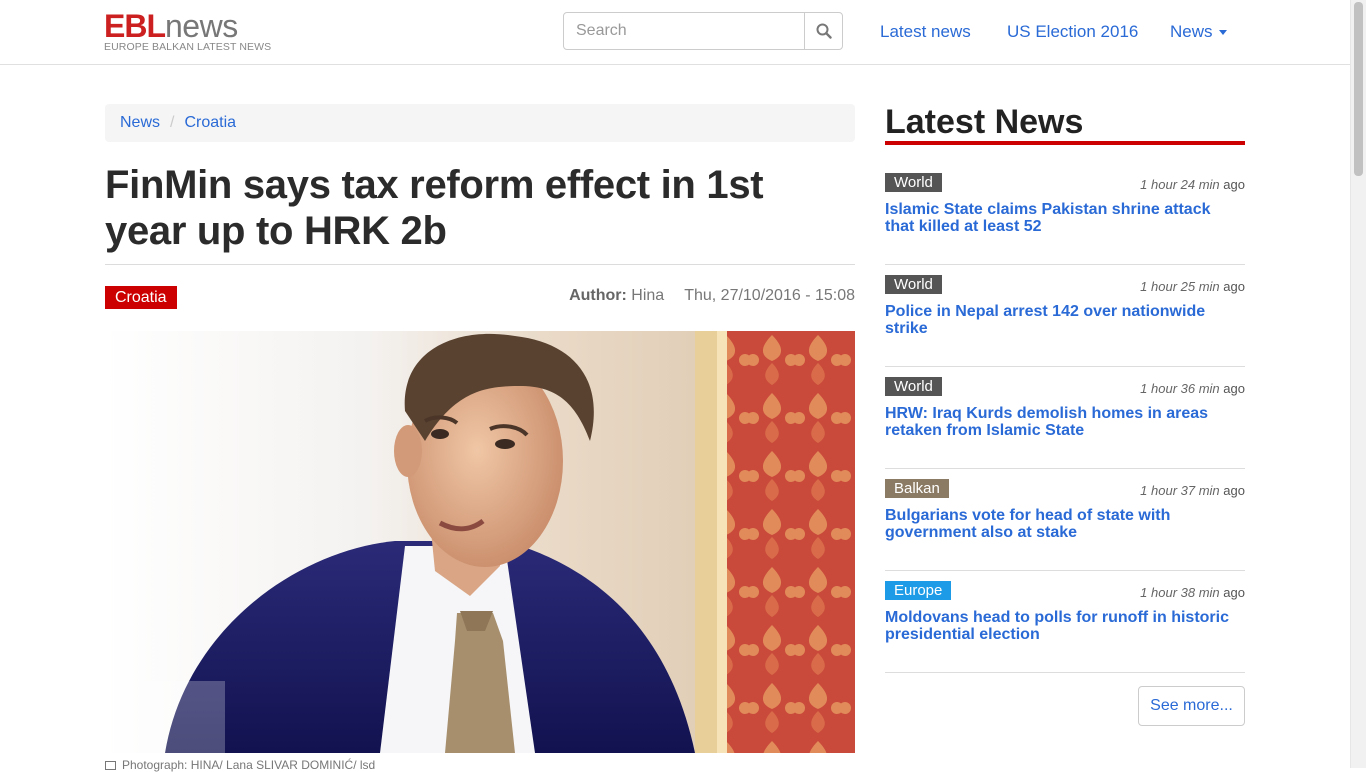 This screenshot has height=772, width=1366. I want to click on news-category-badge: Balkan, so click(917, 488).